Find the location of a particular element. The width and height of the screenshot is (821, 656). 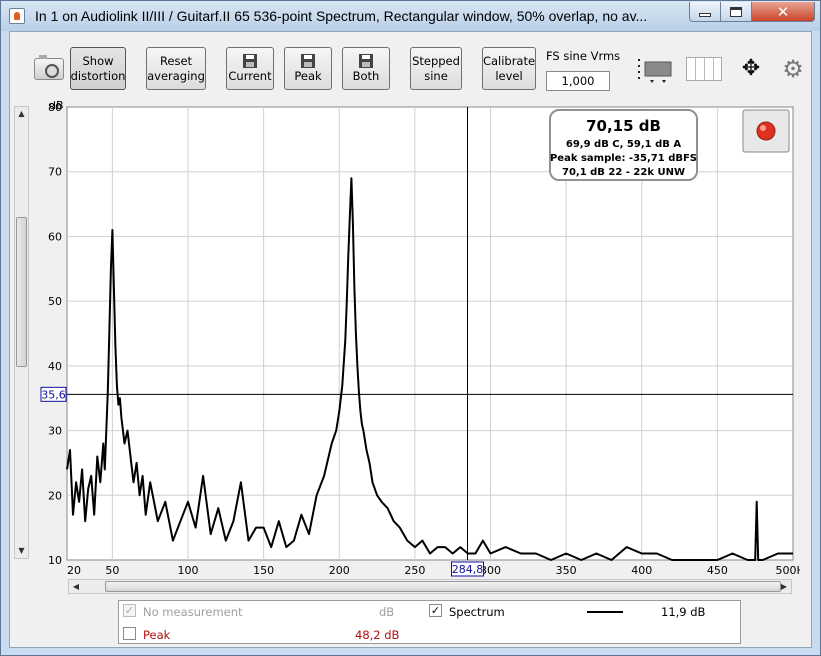

spectrum-line-sample is located at coordinates (605, 612).